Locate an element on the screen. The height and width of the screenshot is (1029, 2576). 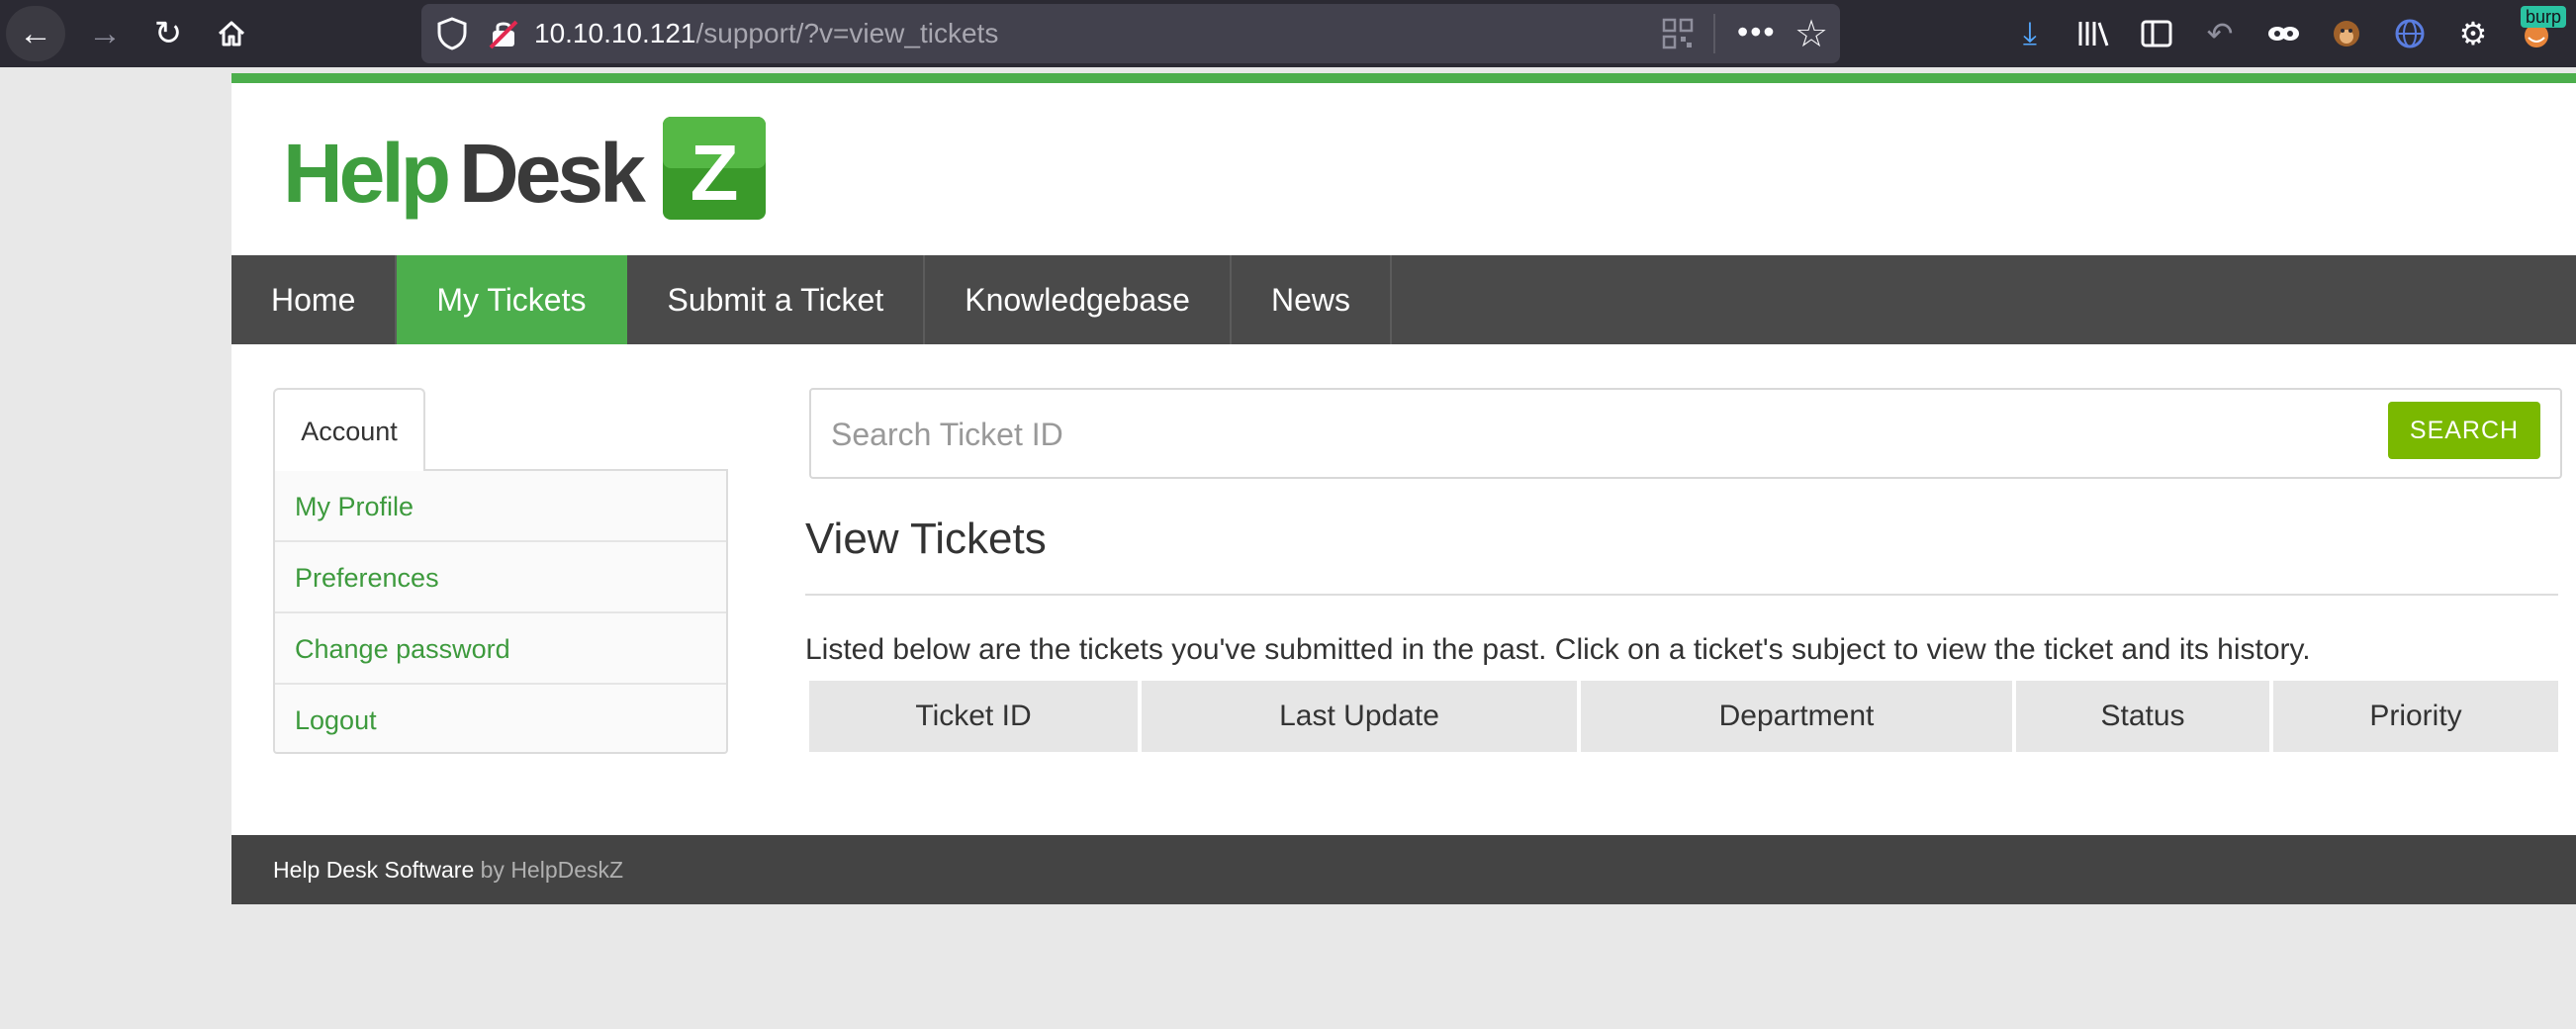
nav-home: Home is located at coordinates (314, 299).